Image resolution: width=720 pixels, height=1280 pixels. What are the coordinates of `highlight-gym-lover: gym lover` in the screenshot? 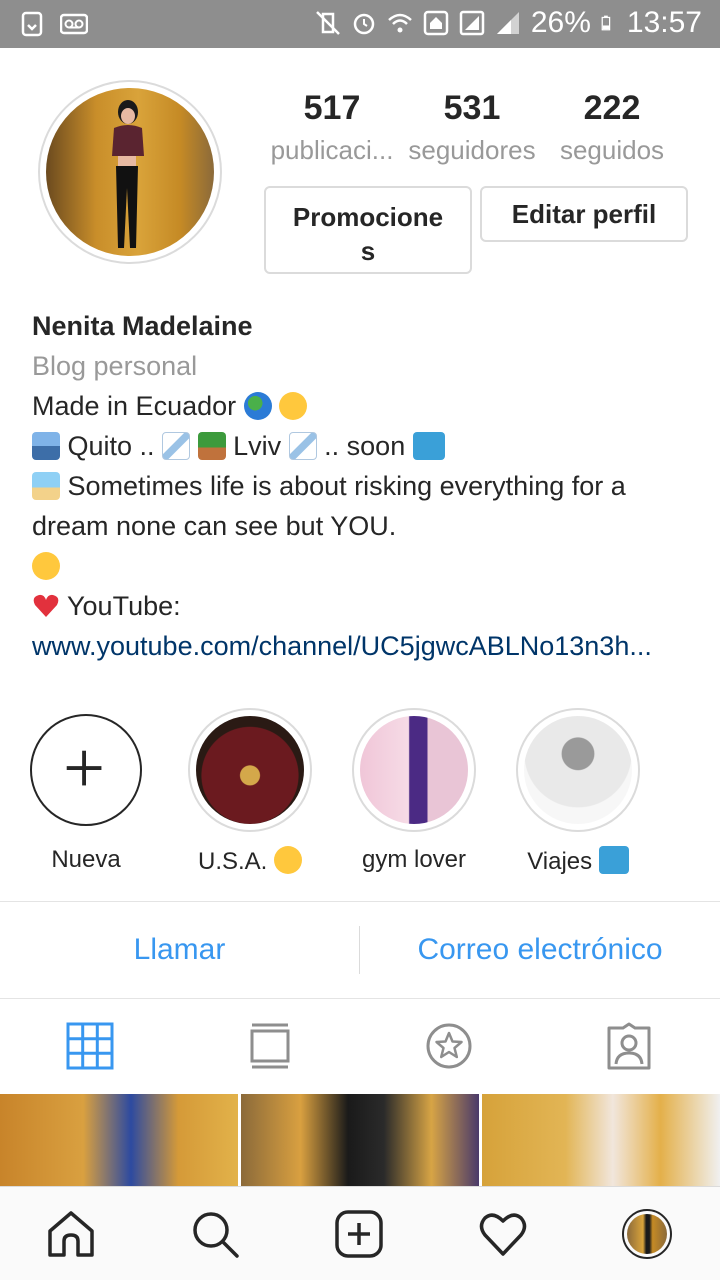 It's located at (414, 791).